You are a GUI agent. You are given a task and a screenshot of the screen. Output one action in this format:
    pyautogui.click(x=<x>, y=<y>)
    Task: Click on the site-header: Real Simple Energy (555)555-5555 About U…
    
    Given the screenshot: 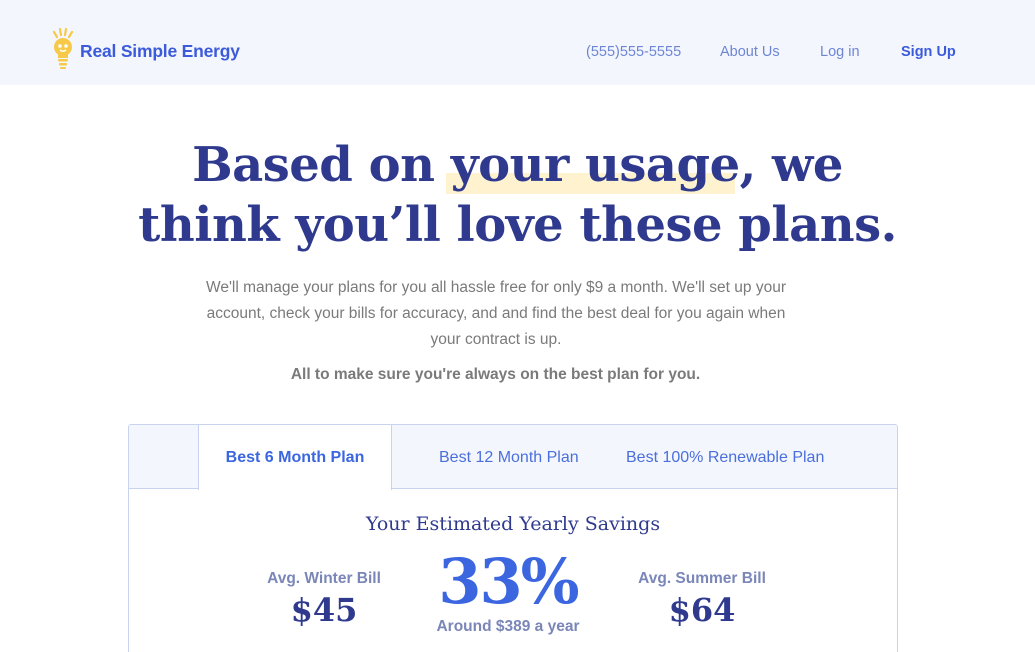 What is the action you would take?
    pyautogui.click(x=517, y=42)
    